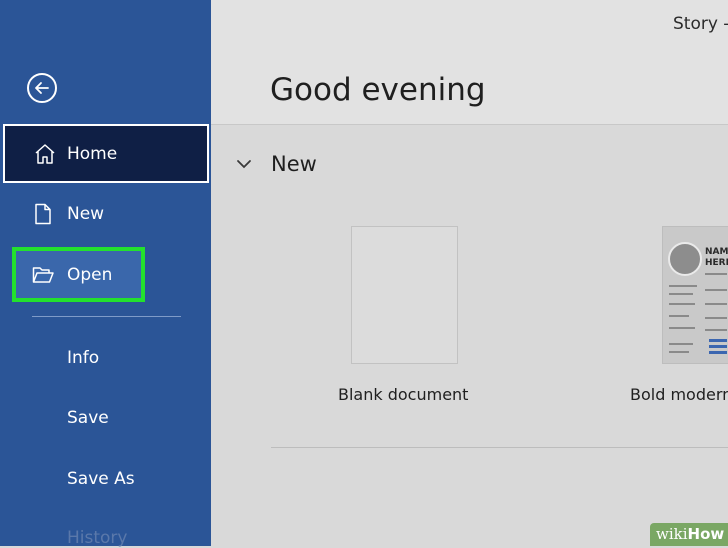 This screenshot has height=548, width=728. Describe the element at coordinates (90, 275) in the screenshot. I see `sidebar-item-label: Open` at that location.